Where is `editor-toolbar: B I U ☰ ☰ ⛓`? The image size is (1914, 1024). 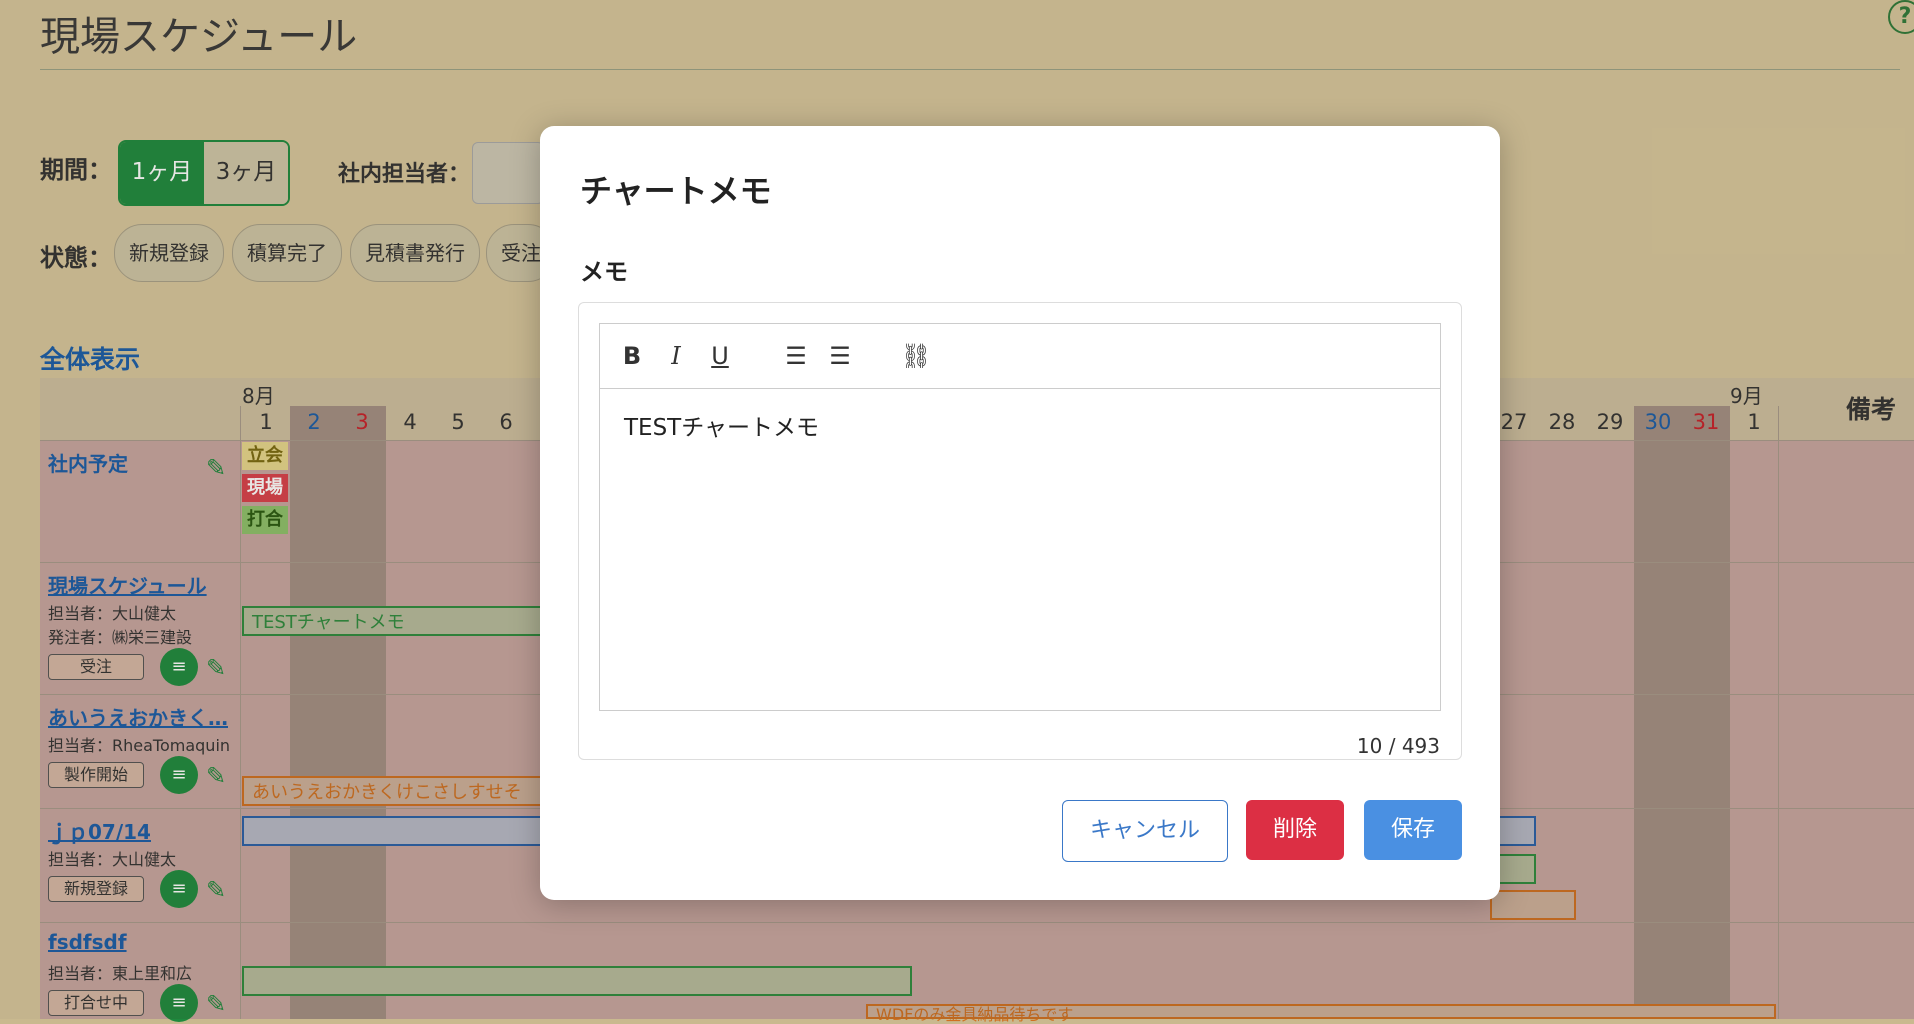
editor-toolbar: B I U ☰ ☰ ⛓ is located at coordinates (1020, 356).